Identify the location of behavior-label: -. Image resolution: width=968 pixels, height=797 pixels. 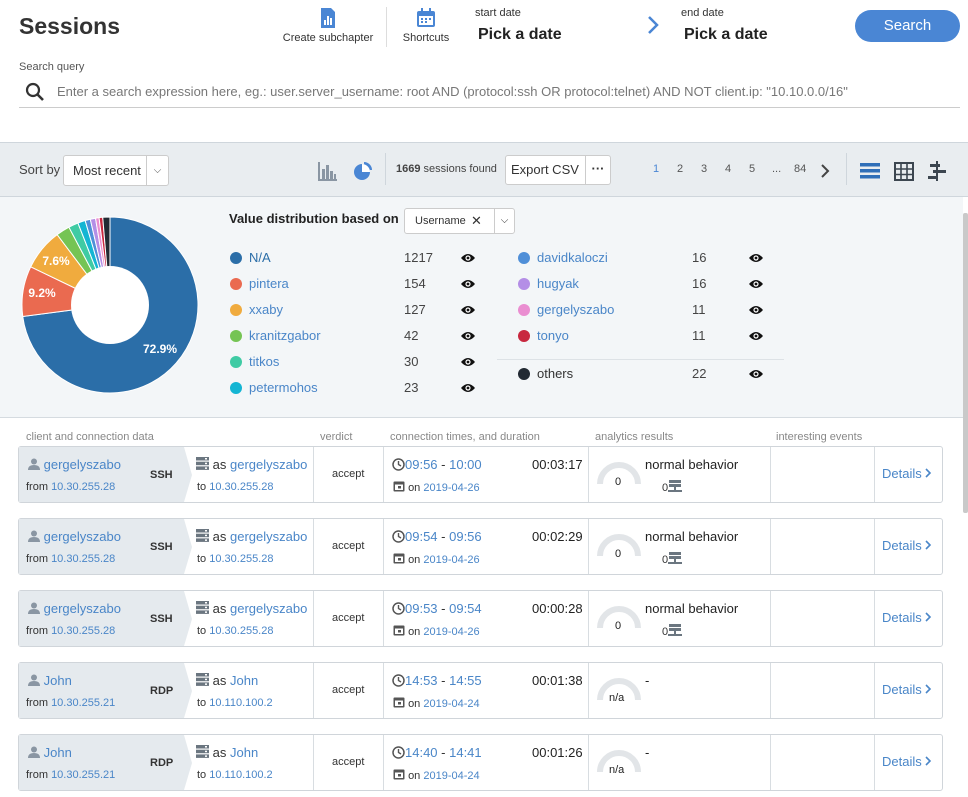
(647, 752).